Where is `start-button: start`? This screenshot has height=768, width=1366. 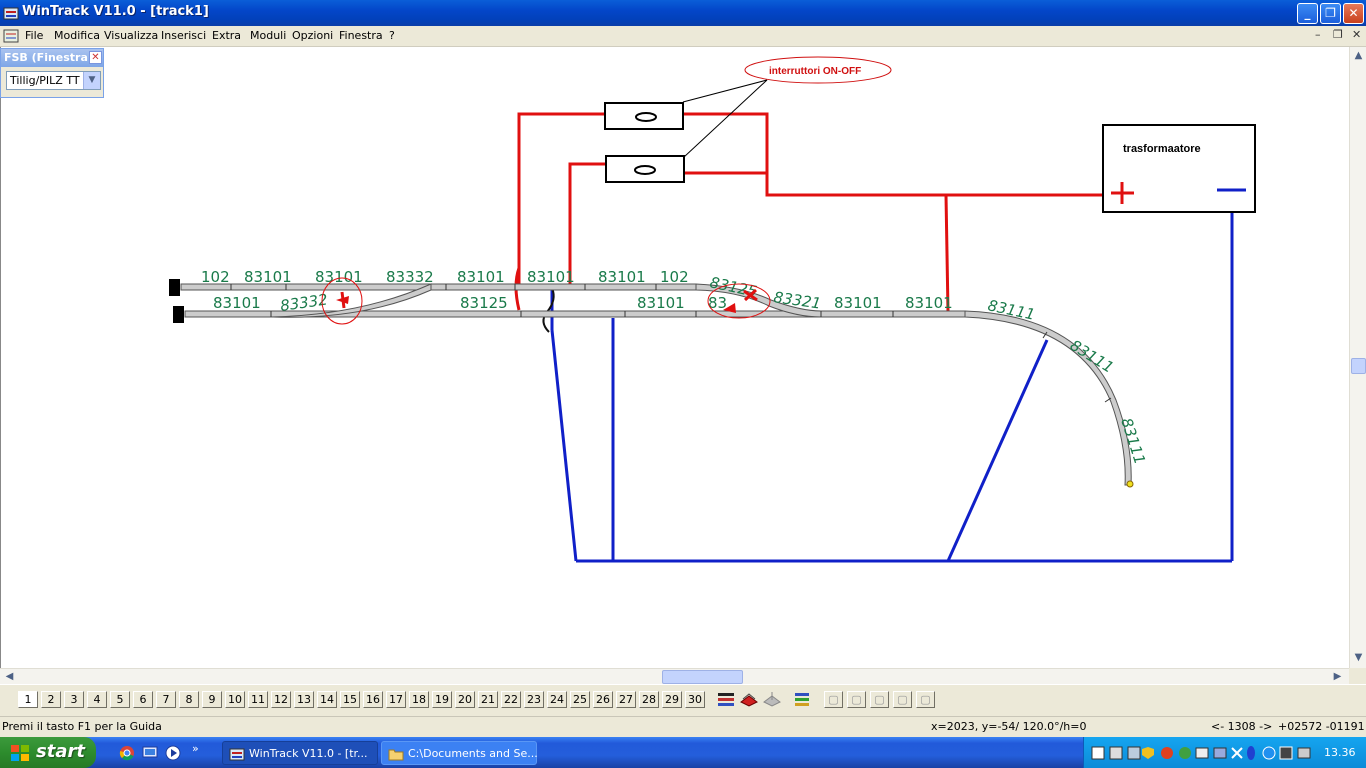
start-button: start is located at coordinates (48, 752).